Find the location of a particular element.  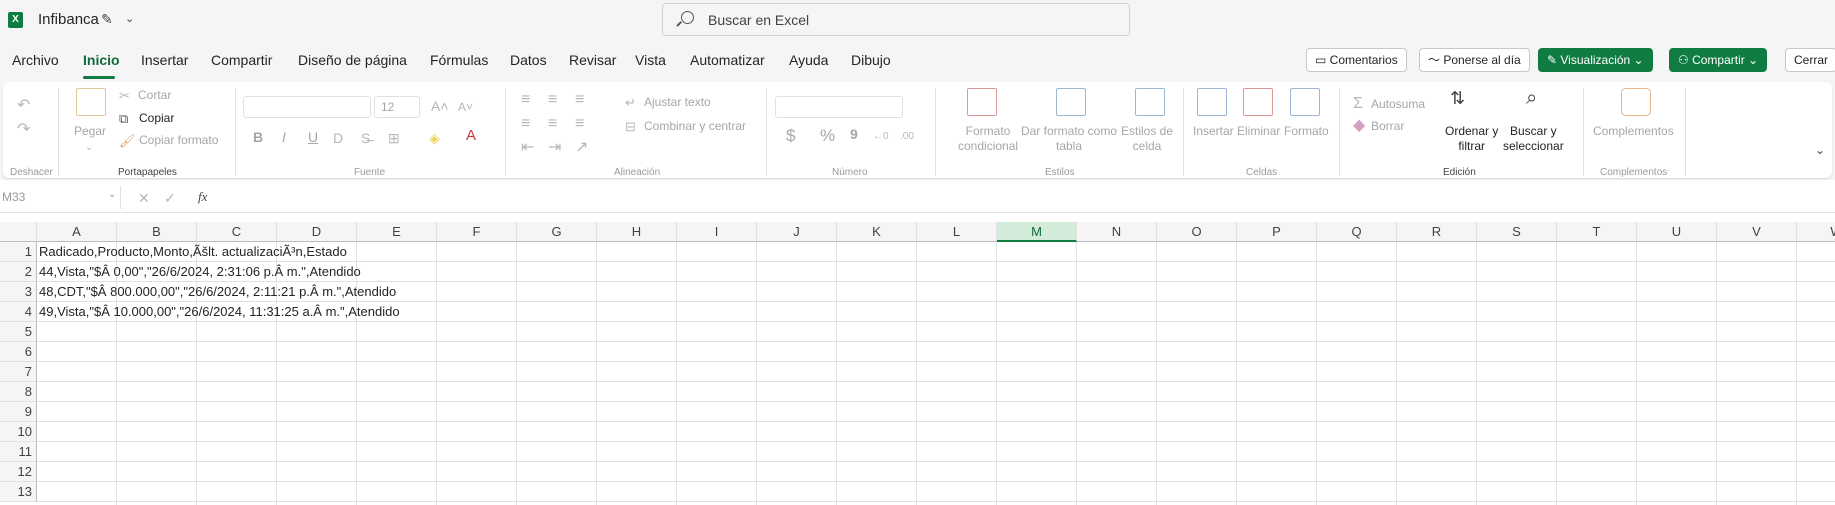

row-header-10: 10 is located at coordinates (18, 432).